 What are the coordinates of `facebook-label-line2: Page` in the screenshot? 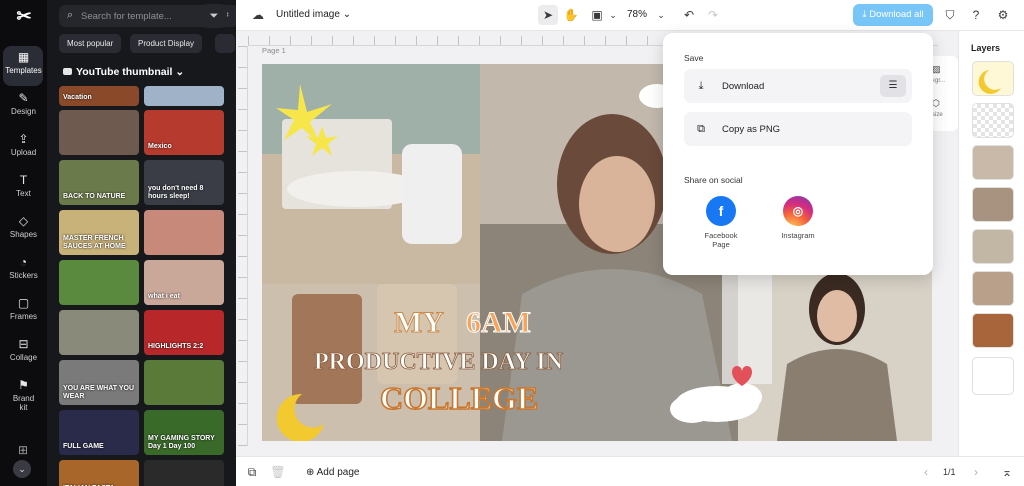 It's located at (721, 244).